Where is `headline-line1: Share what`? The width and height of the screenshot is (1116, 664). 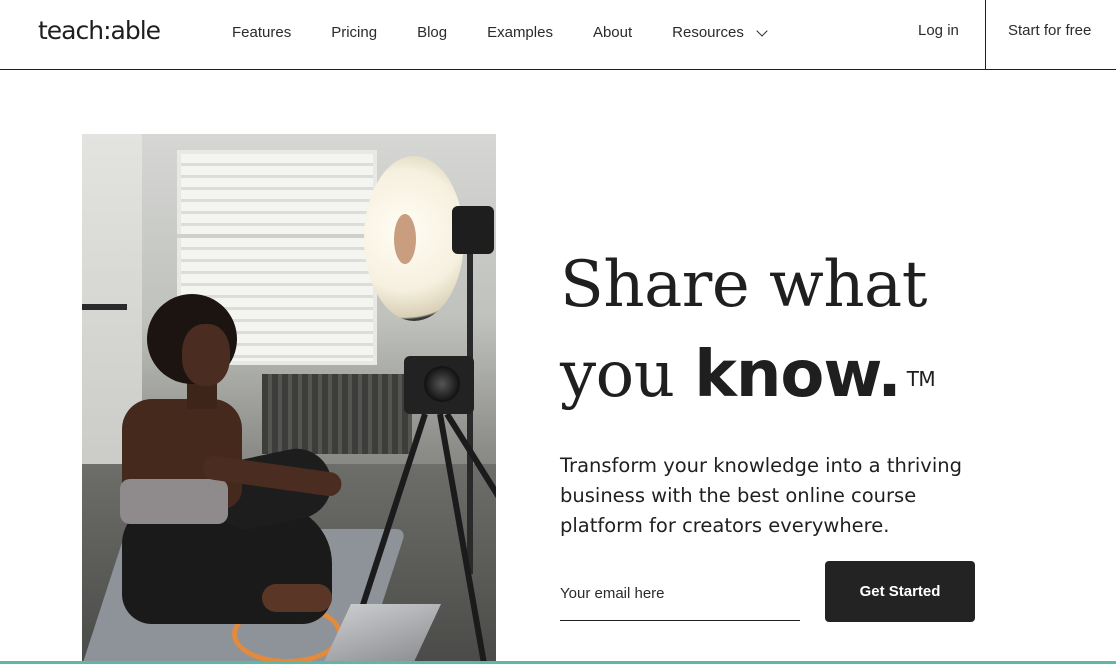
headline-line1: Share what is located at coordinates (743, 285).